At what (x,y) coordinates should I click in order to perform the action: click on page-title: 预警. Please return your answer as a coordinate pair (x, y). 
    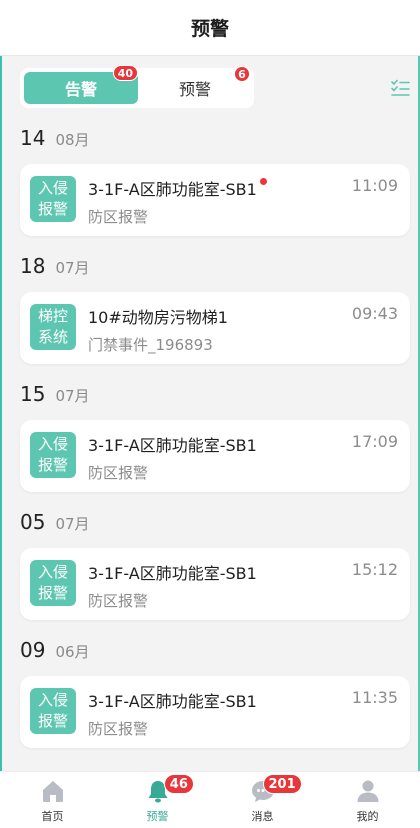
    Looking at the image, I should click on (209, 29).